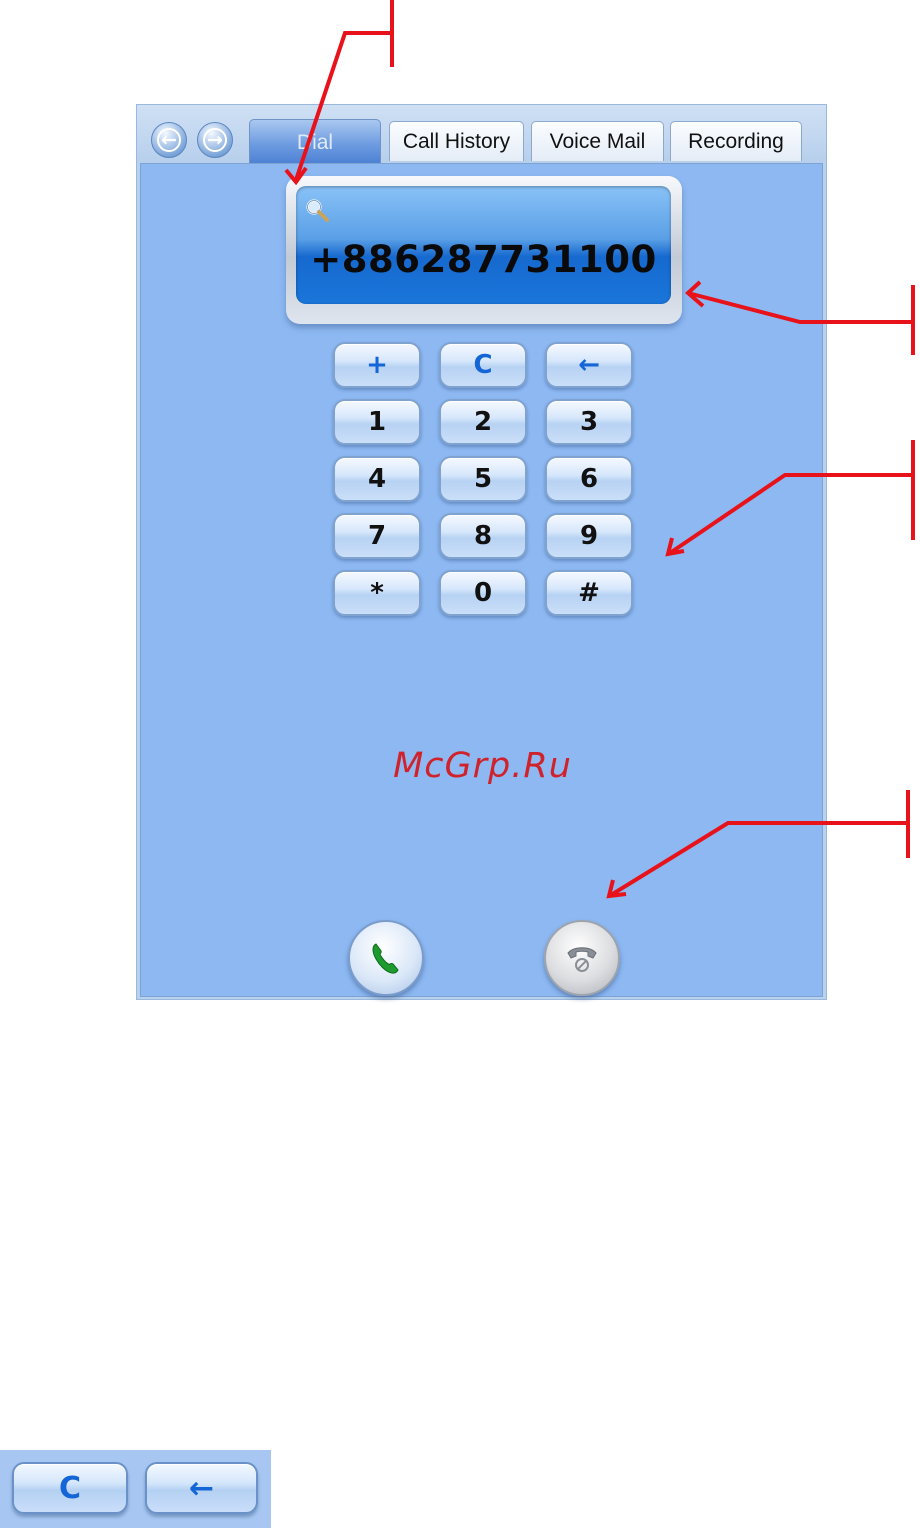 This screenshot has width=920, height=1528. I want to click on tab-call-history: Call History, so click(456, 141).